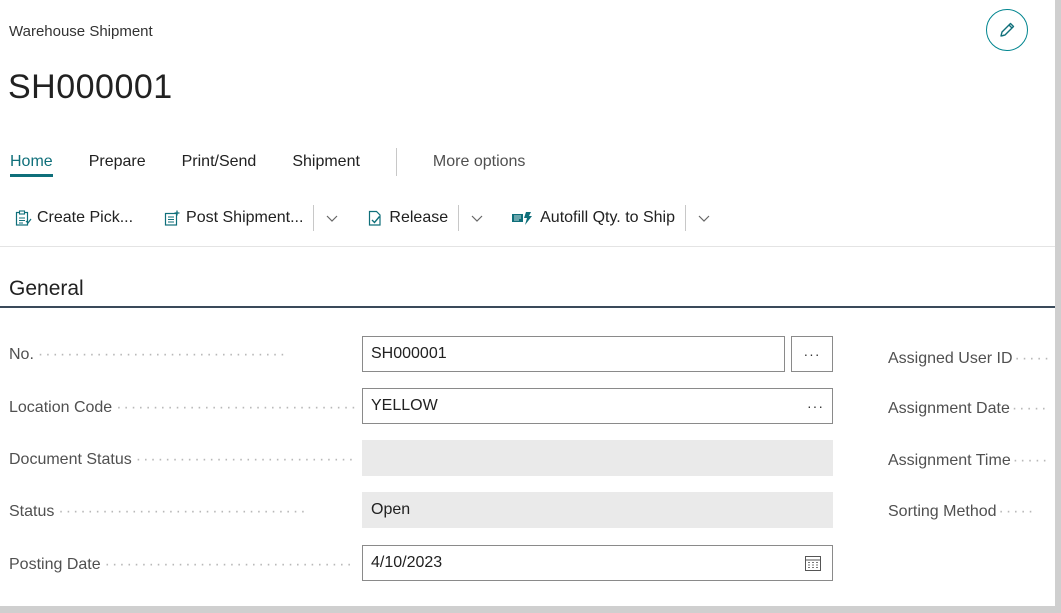  I want to click on no-field-label: No. ··································, so click(182, 355).